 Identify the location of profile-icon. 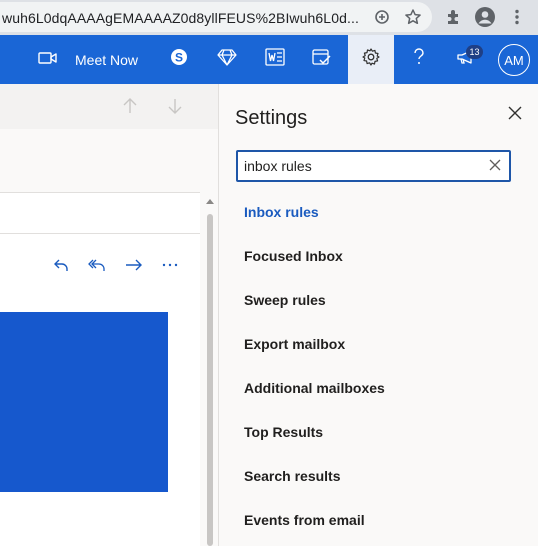
(485, 17).